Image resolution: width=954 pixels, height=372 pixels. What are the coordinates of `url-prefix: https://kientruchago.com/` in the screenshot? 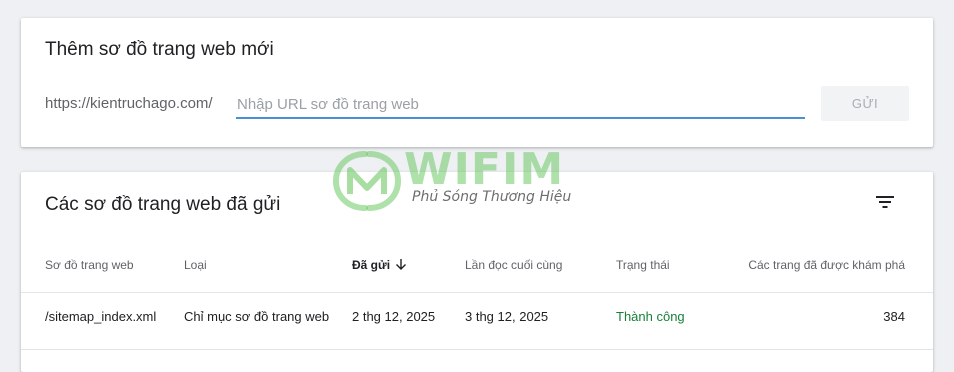 It's located at (129, 103).